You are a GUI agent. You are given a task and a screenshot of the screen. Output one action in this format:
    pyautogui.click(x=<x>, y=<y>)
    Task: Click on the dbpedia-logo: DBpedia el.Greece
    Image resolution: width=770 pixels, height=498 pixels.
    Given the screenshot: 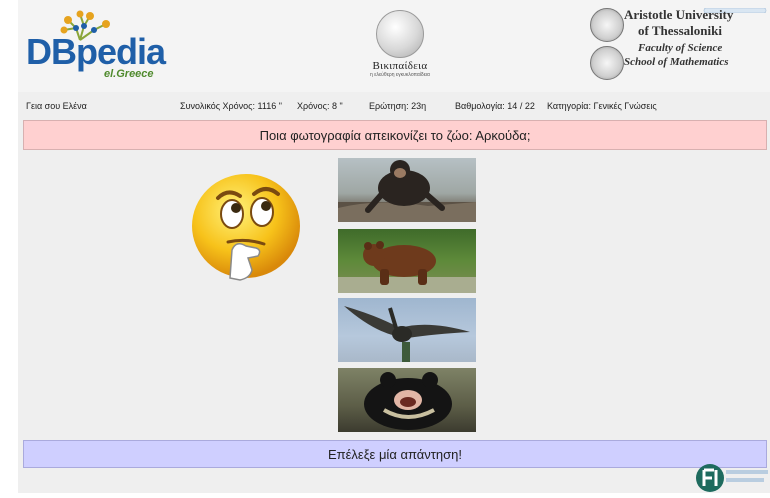 What is the action you would take?
    pyautogui.click(x=95, y=44)
    